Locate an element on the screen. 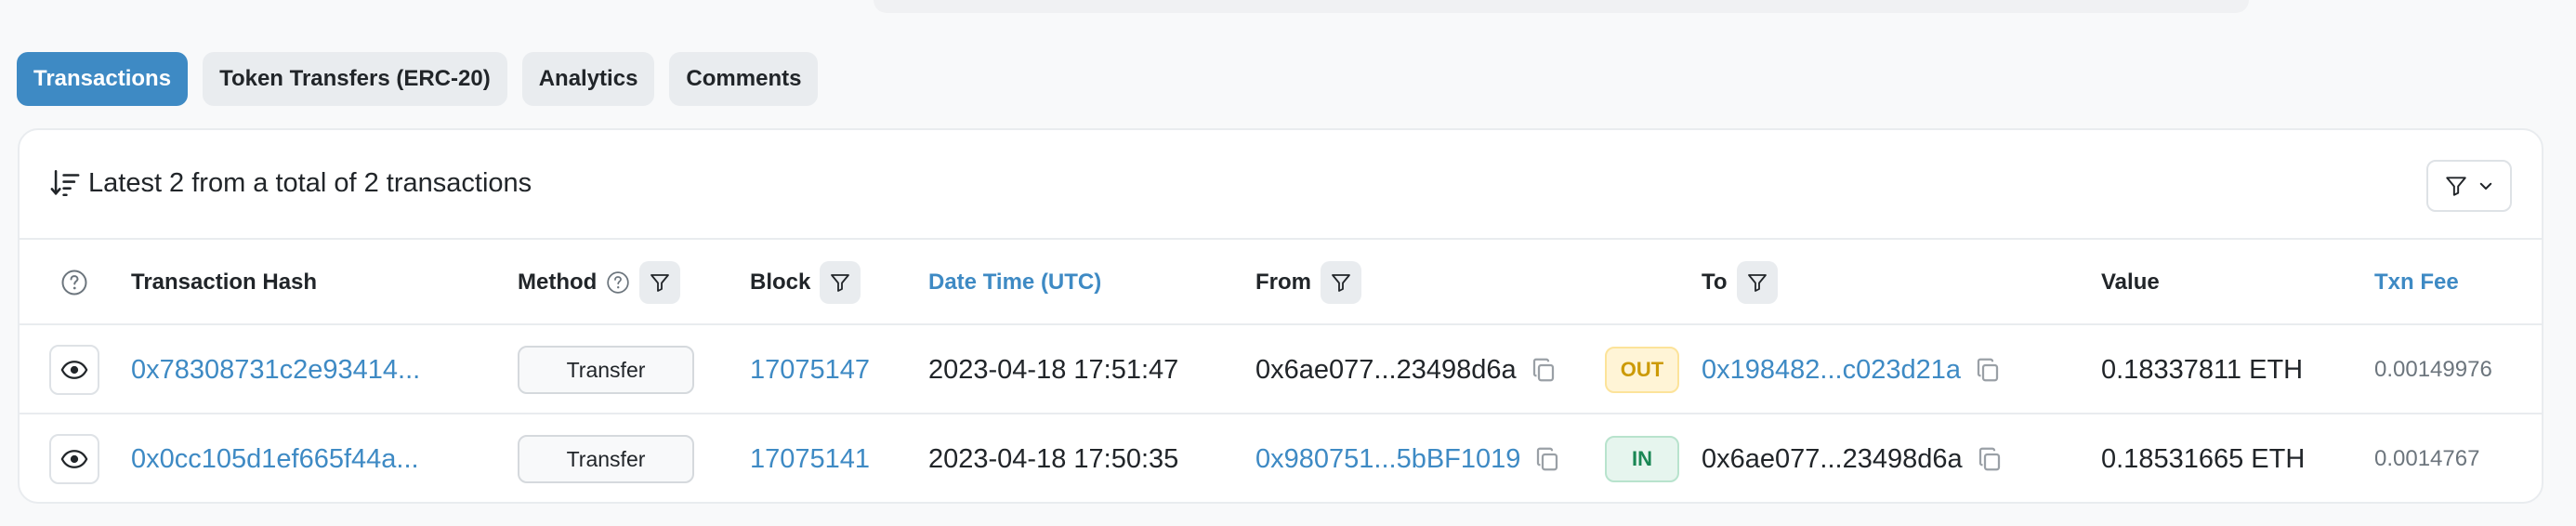  col-value: Value is located at coordinates (2130, 282).